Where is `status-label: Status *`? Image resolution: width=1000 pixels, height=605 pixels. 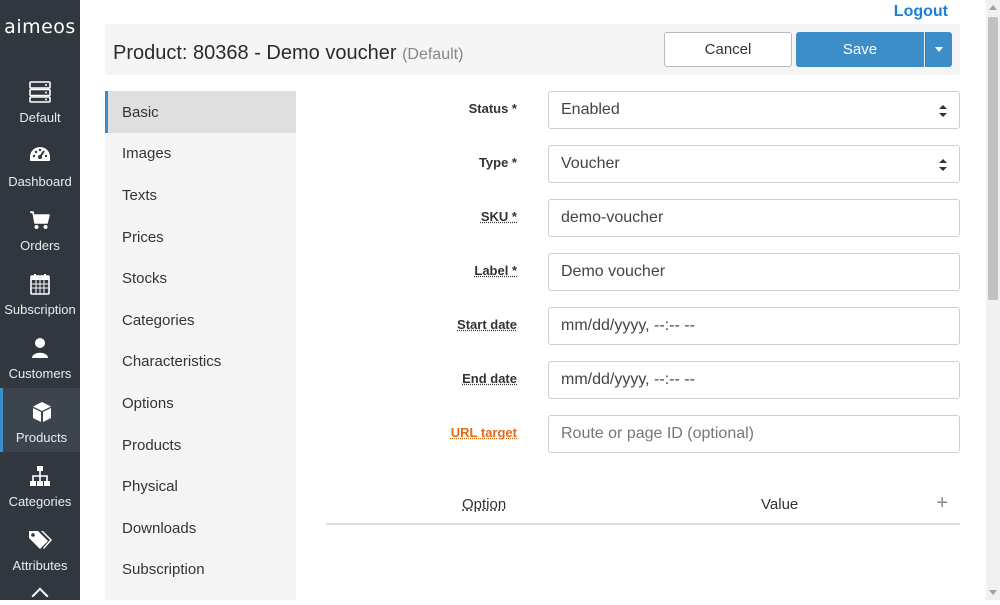
status-label: Status * is located at coordinates (492, 108).